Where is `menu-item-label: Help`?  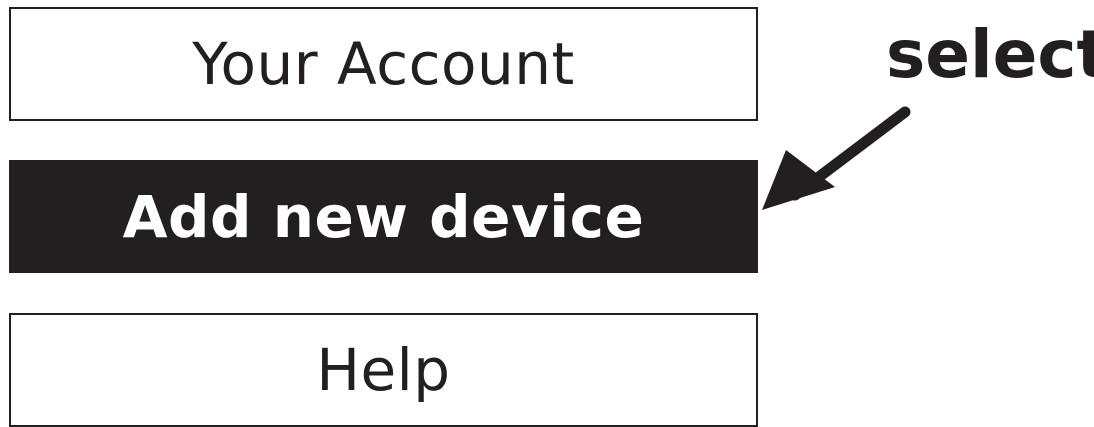
menu-item-label: Help is located at coordinates (383, 370).